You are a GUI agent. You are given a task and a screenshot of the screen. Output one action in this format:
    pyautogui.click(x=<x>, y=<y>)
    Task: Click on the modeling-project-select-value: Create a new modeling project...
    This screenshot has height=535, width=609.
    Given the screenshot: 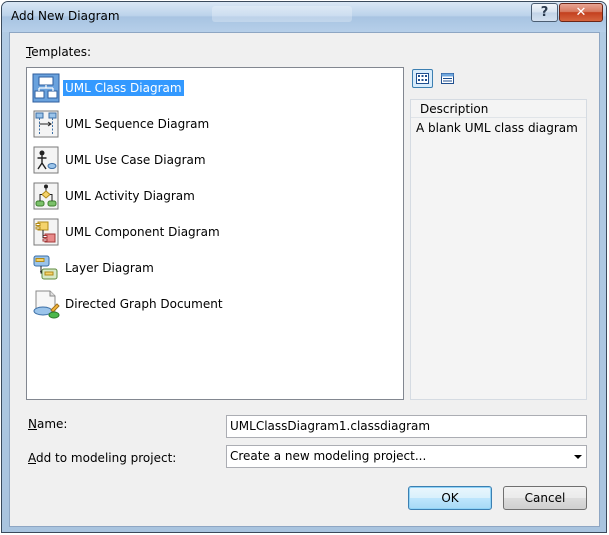 What is the action you would take?
    pyautogui.click(x=328, y=456)
    